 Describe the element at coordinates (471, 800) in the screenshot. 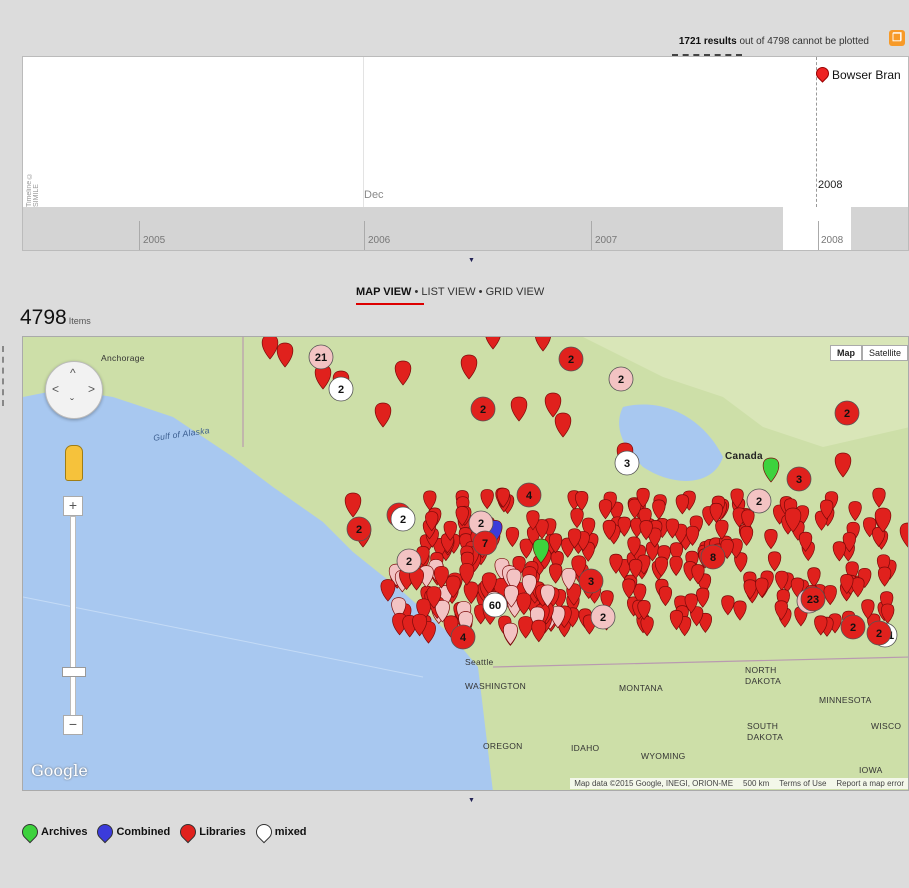

I see `map-collapse-icon: ▼` at that location.